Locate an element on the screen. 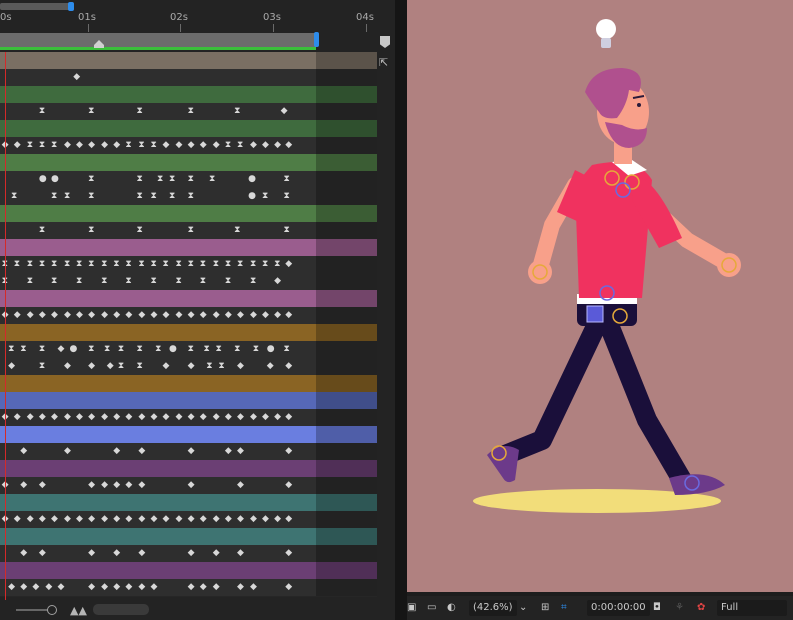 The image size is (793, 620). mask-icon: ▣ is located at coordinates (411, 608).